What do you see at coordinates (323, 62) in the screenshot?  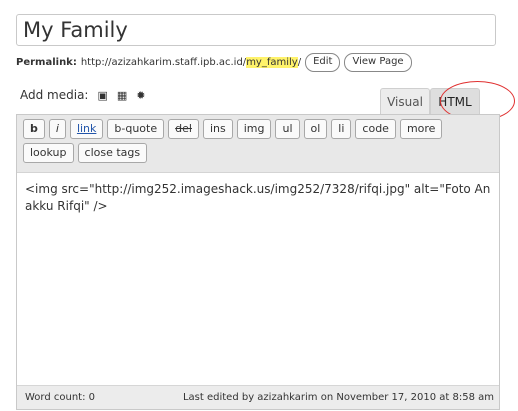 I see `edit-permalink-button: Edit` at bounding box center [323, 62].